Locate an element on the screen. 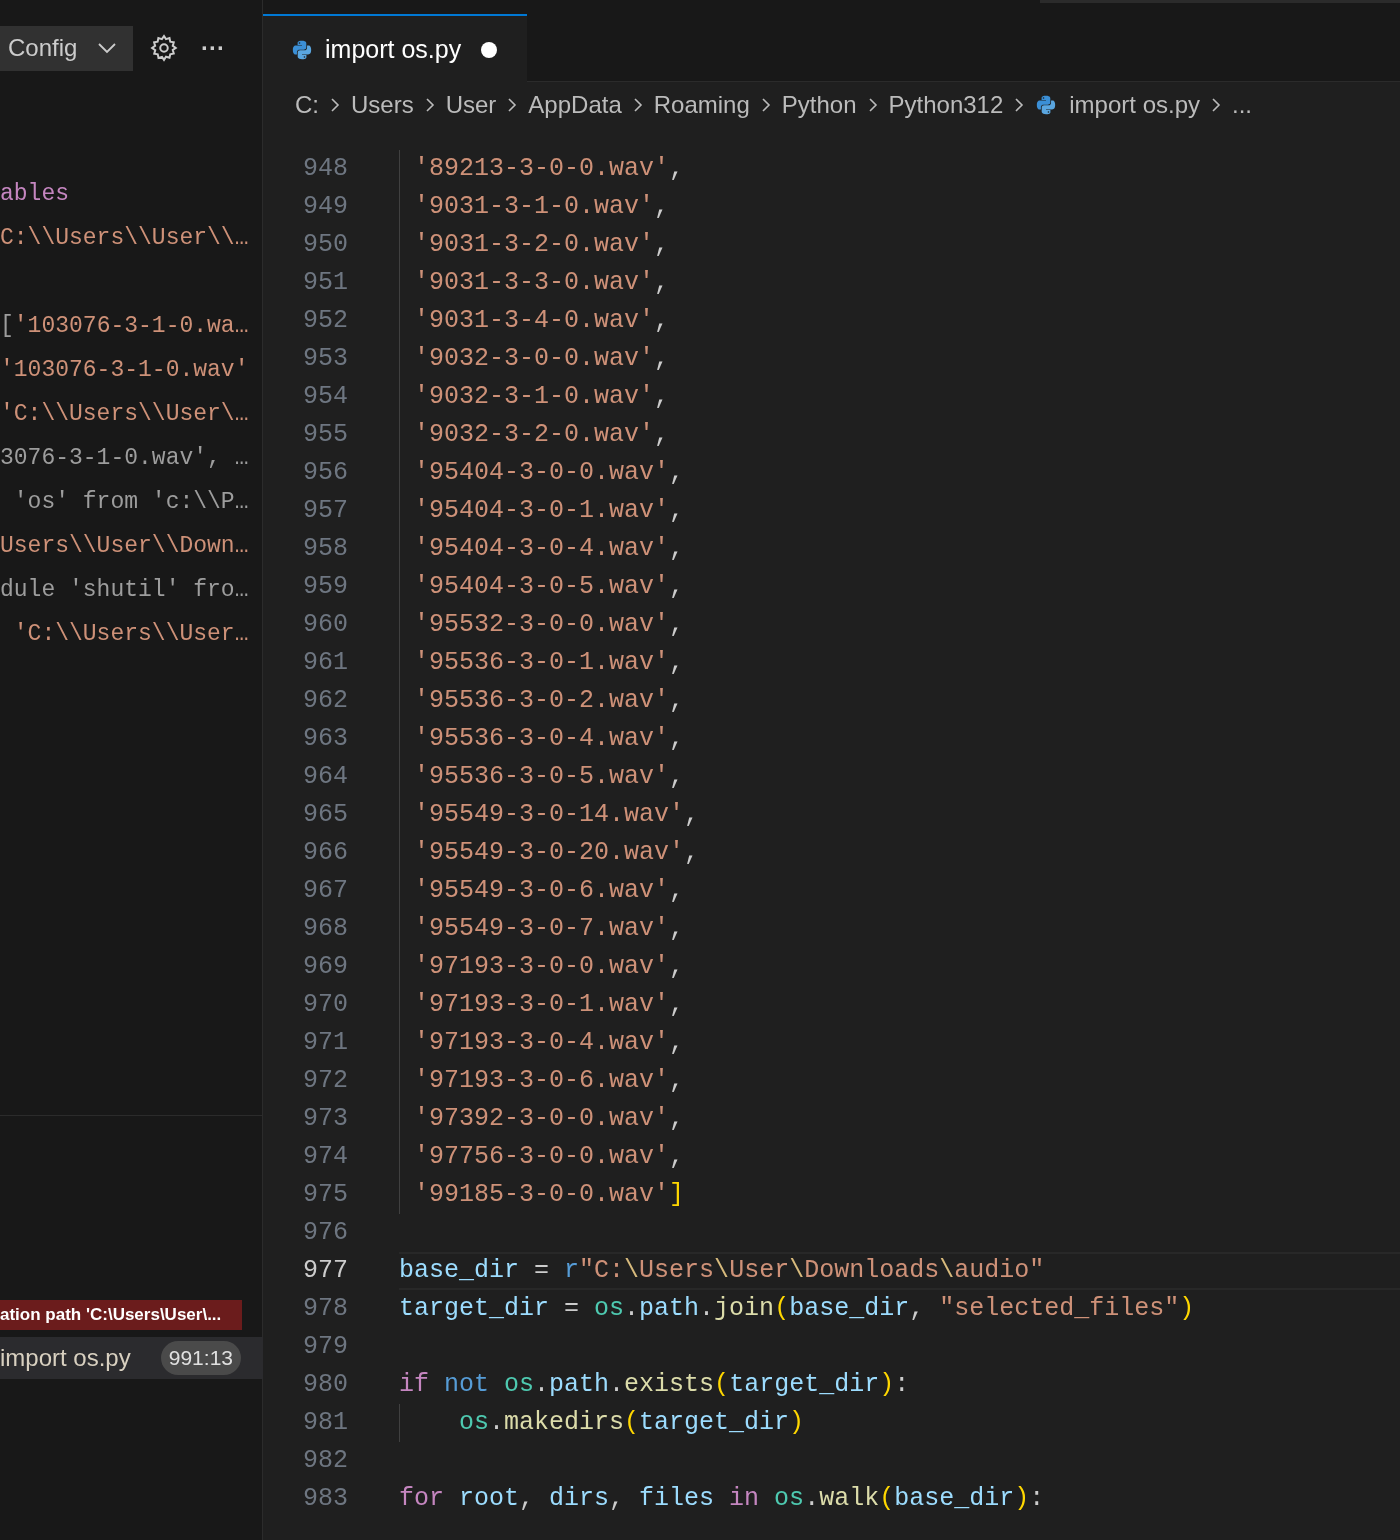  line-number: 981 is located at coordinates (325, 1423).